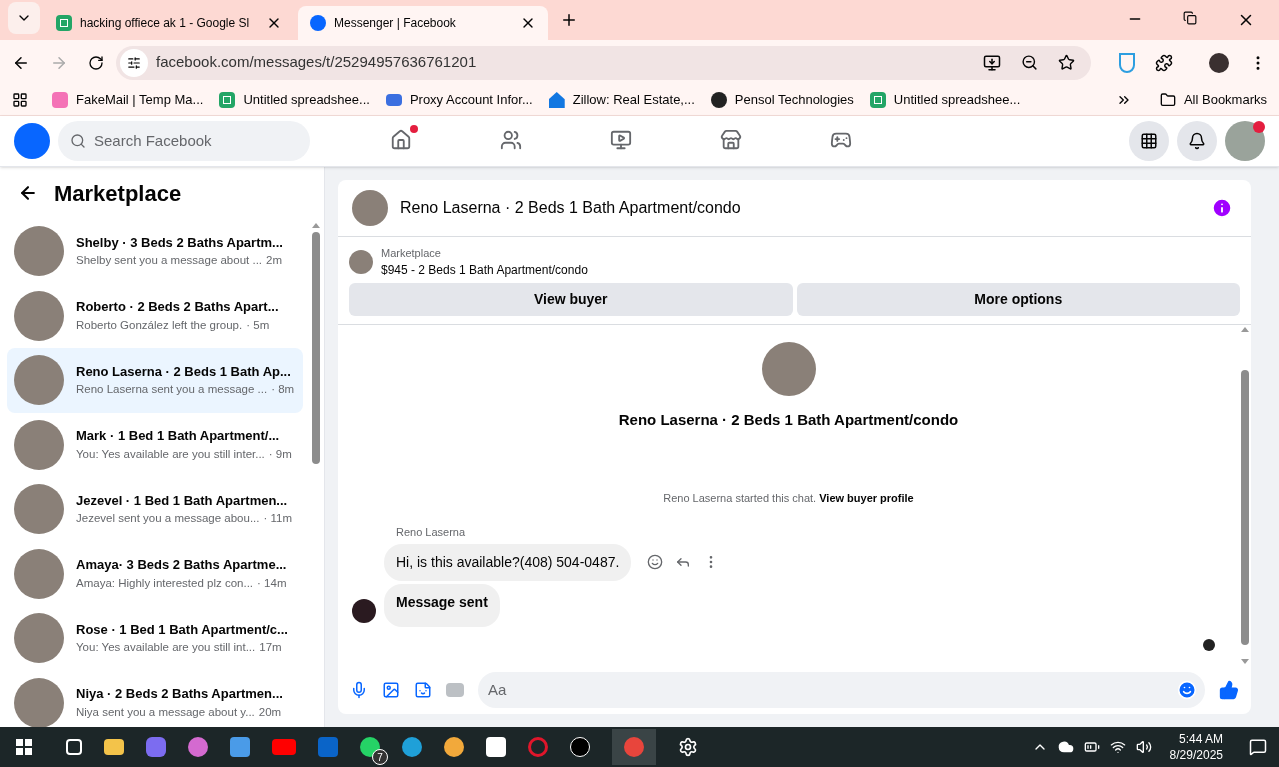  What do you see at coordinates (159, 325) in the screenshot?
I see `message-preview: Roberto González left the group.` at bounding box center [159, 325].